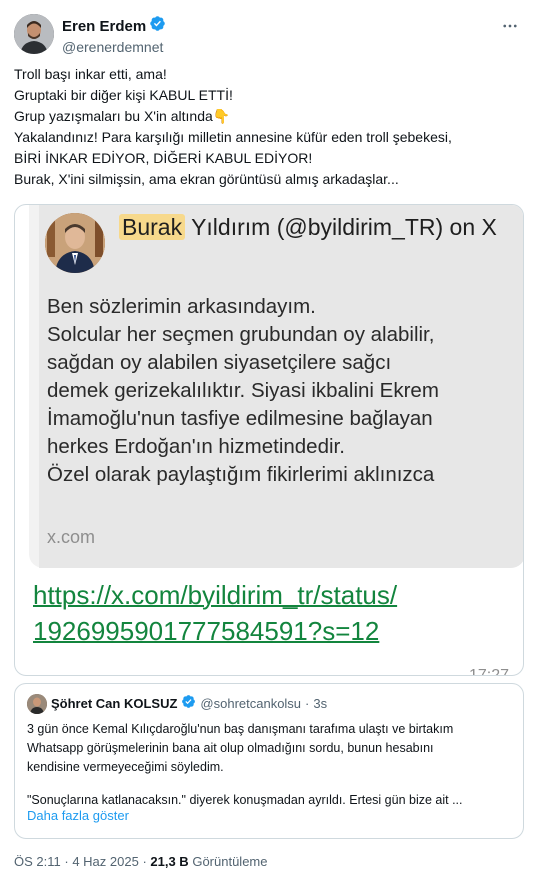 The image size is (534, 884). I want to click on preview-line: herkes Erdoğan'ın hizmetindedir., so click(196, 446).